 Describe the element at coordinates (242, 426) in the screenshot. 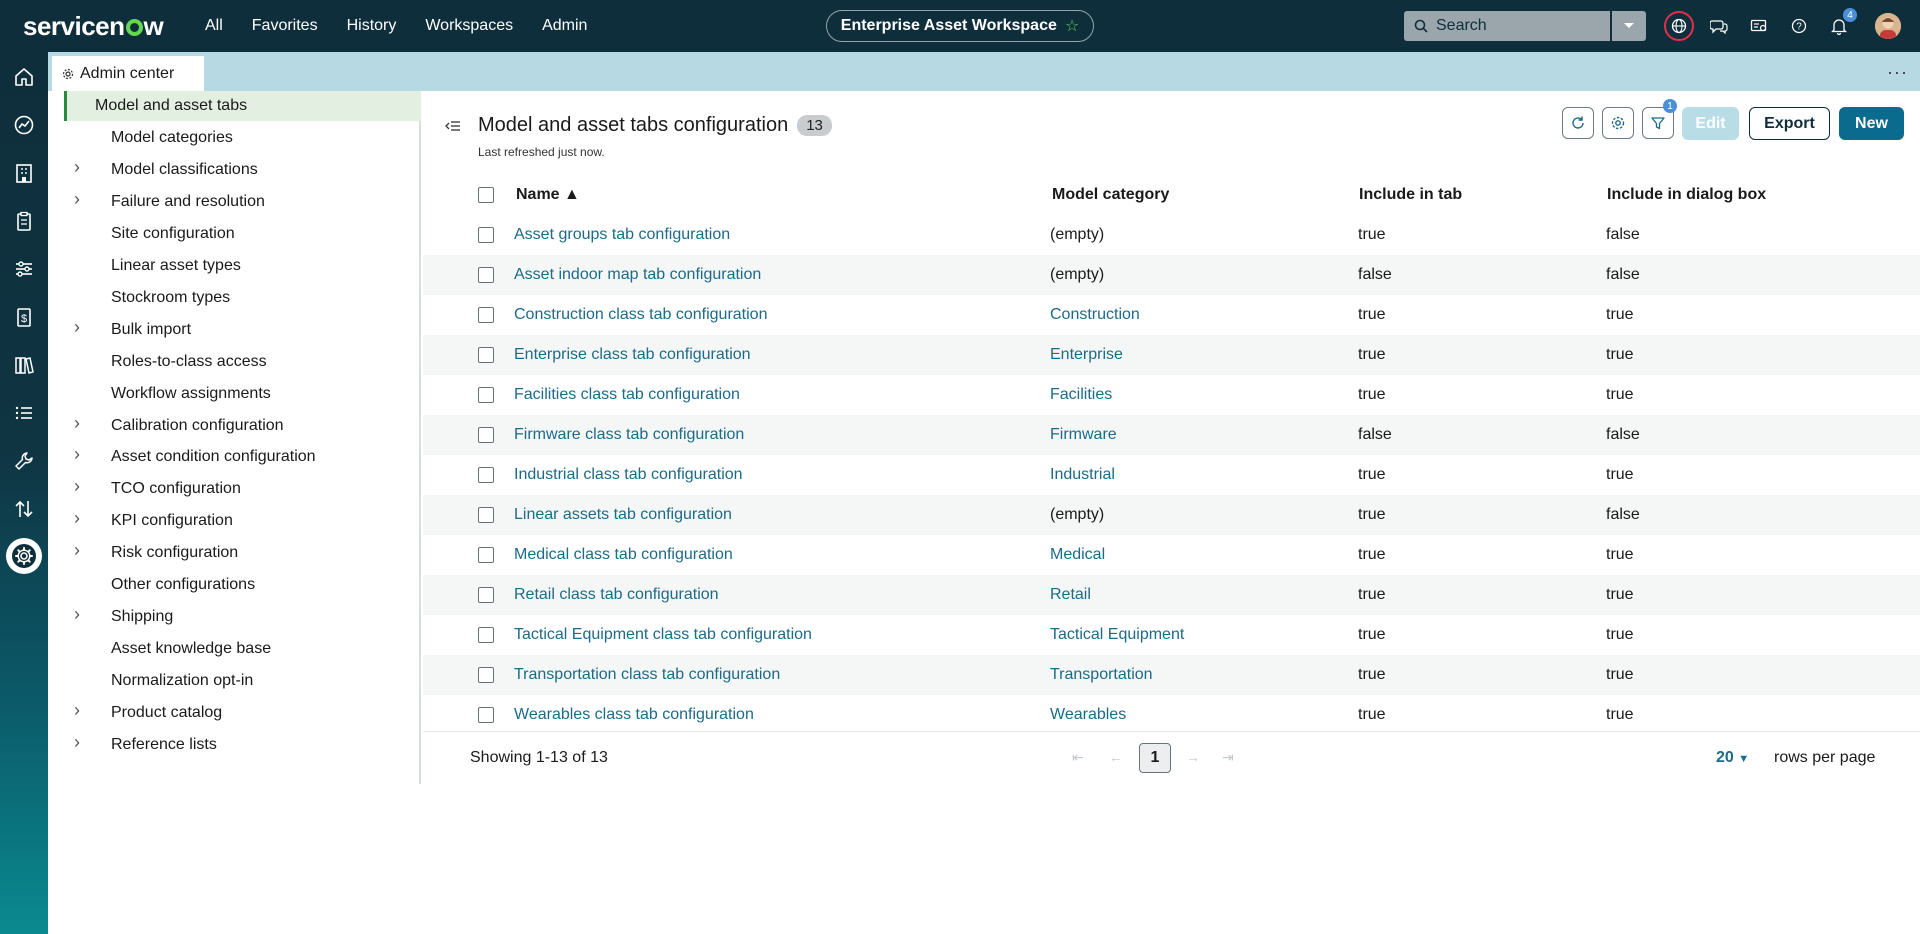

I see `sidenav-item: › Calibration configuration` at that location.